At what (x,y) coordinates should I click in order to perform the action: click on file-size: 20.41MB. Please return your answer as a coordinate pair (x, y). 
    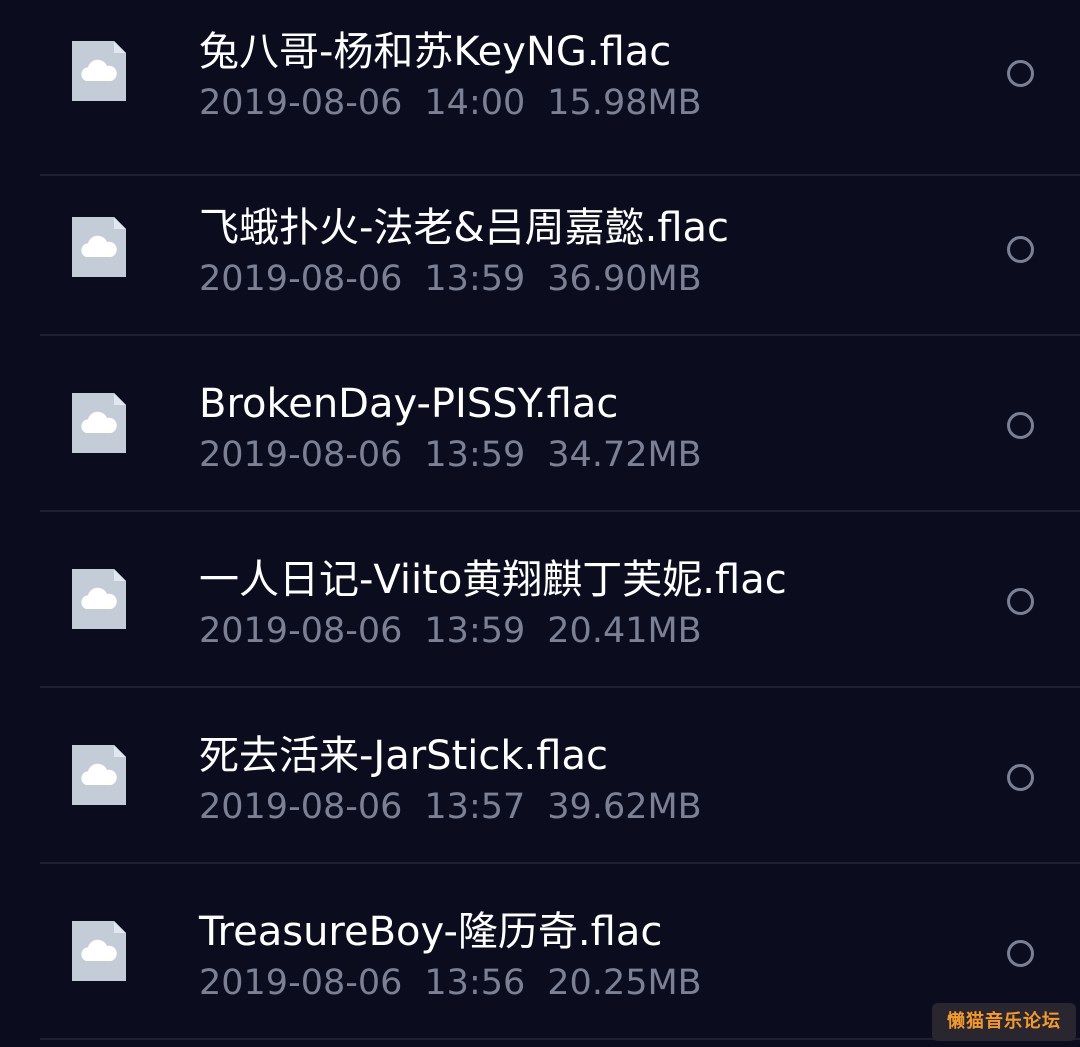
    Looking at the image, I should click on (624, 631).